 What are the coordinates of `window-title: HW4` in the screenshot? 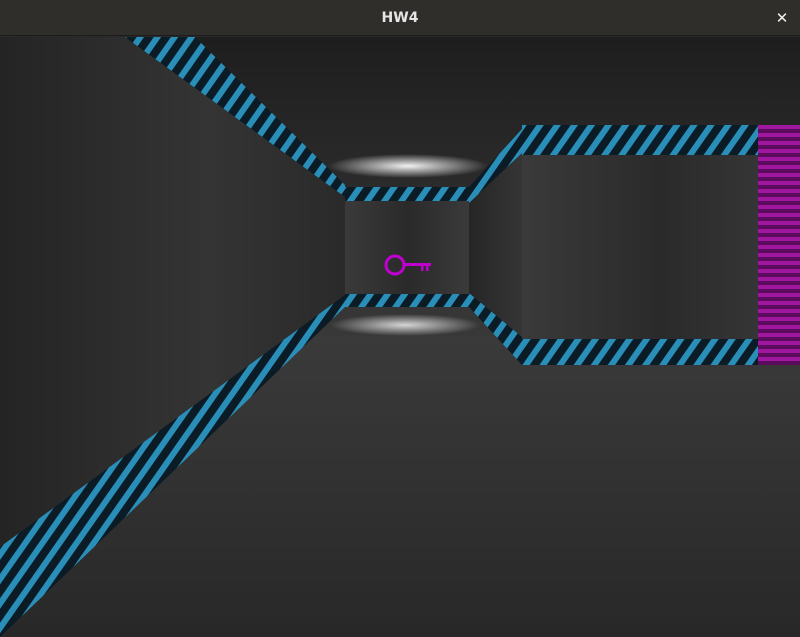 It's located at (400, 18).